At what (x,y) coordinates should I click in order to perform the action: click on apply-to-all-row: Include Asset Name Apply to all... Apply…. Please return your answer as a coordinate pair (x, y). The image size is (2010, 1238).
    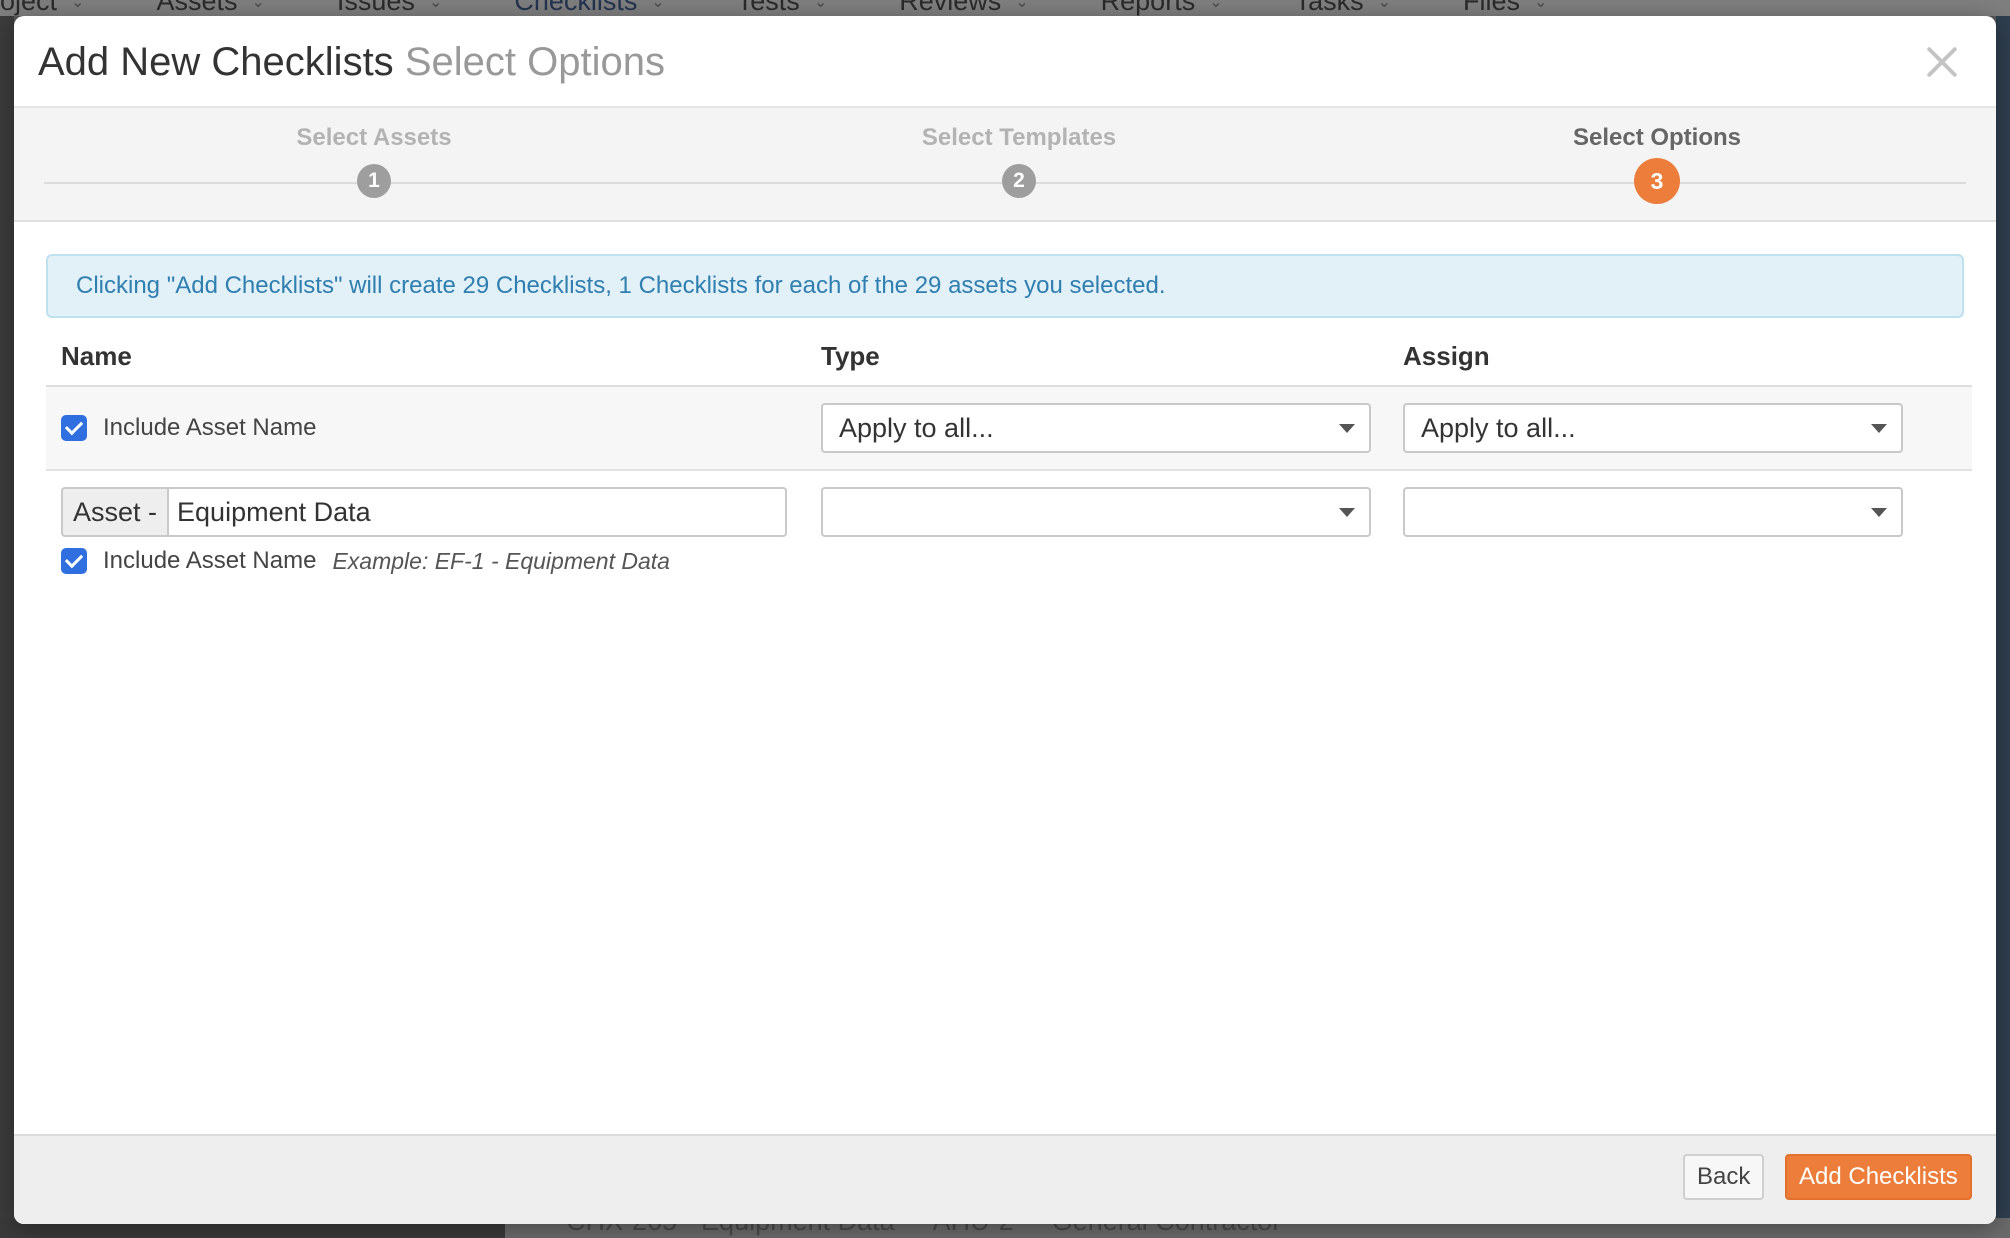
    Looking at the image, I should click on (1009, 428).